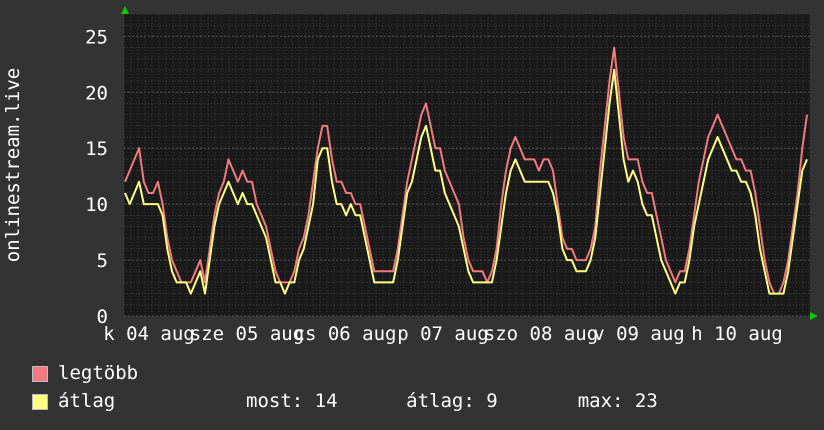  What do you see at coordinates (13, 165) in the screenshot?
I see `y-axis-label: onlinestream.live` at bounding box center [13, 165].